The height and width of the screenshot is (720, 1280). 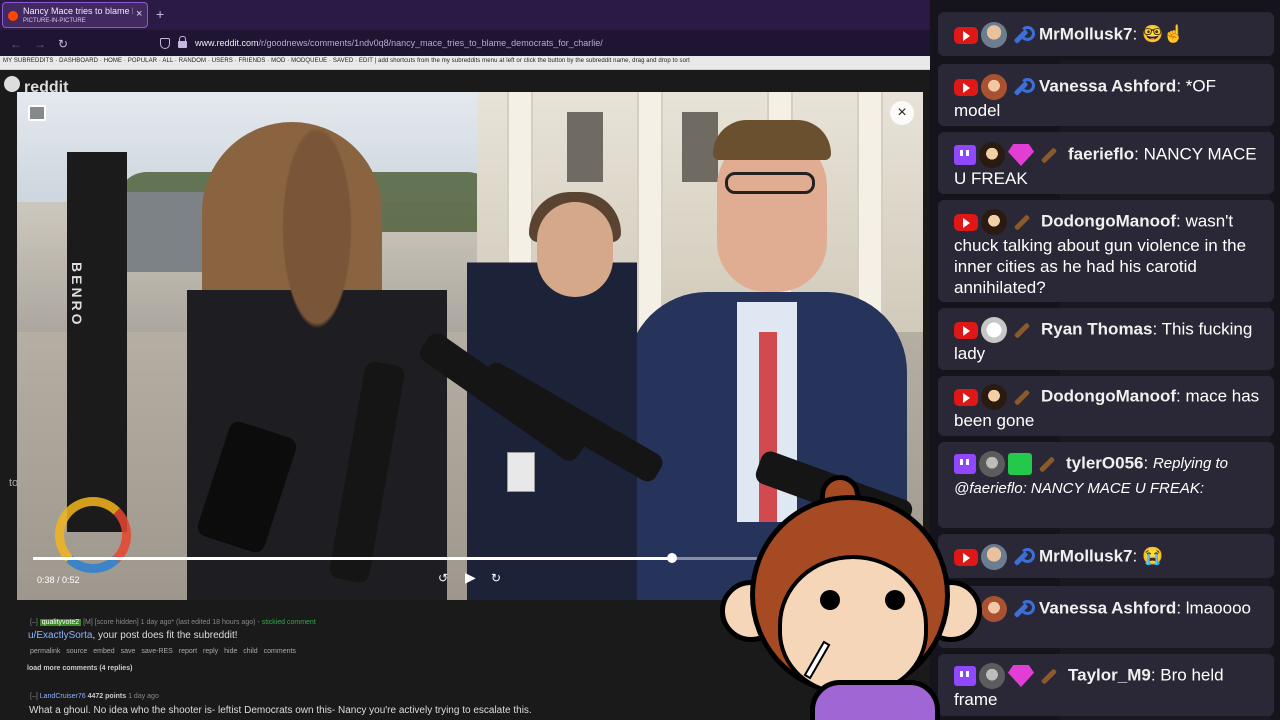 What do you see at coordinates (165, 635) in the screenshot?
I see `comment-1-text: , your post does fit the subreddit!` at bounding box center [165, 635].